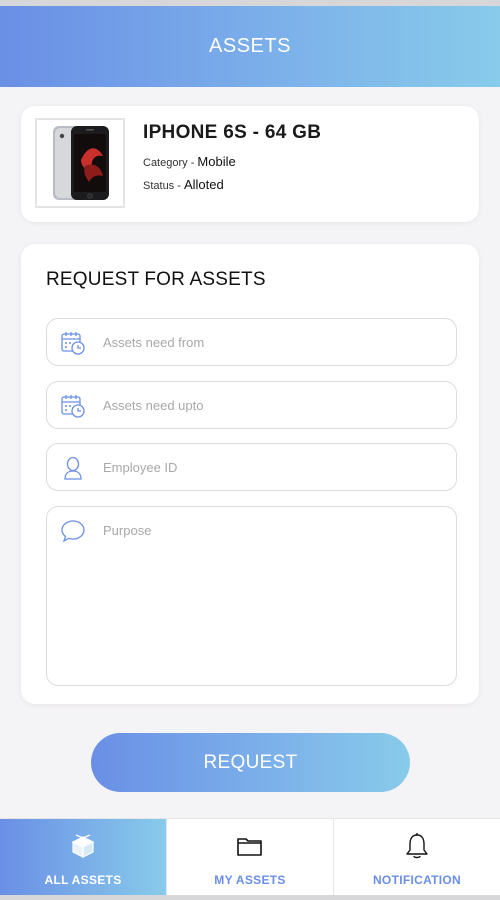 This screenshot has width=500, height=900. Describe the element at coordinates (250, 897) in the screenshot. I see `system-nav-bar` at that location.